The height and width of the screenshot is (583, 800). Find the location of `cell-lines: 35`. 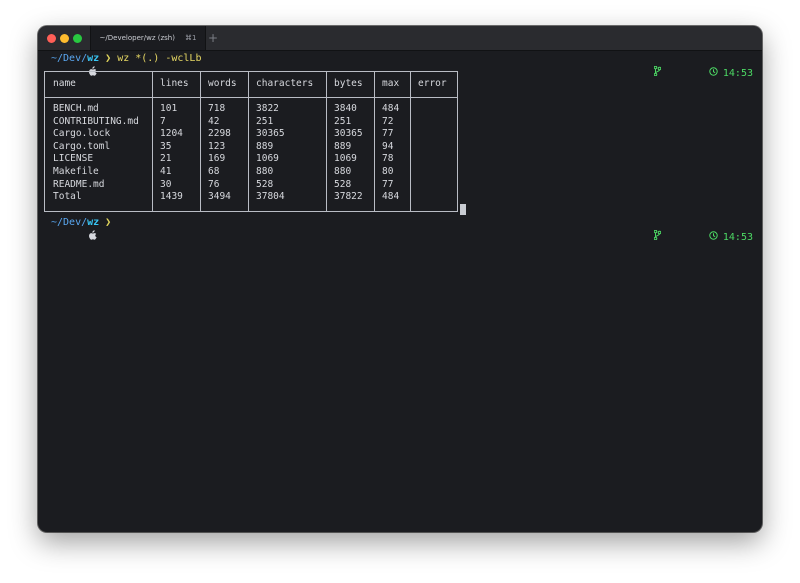

cell-lines: 35 is located at coordinates (166, 146).